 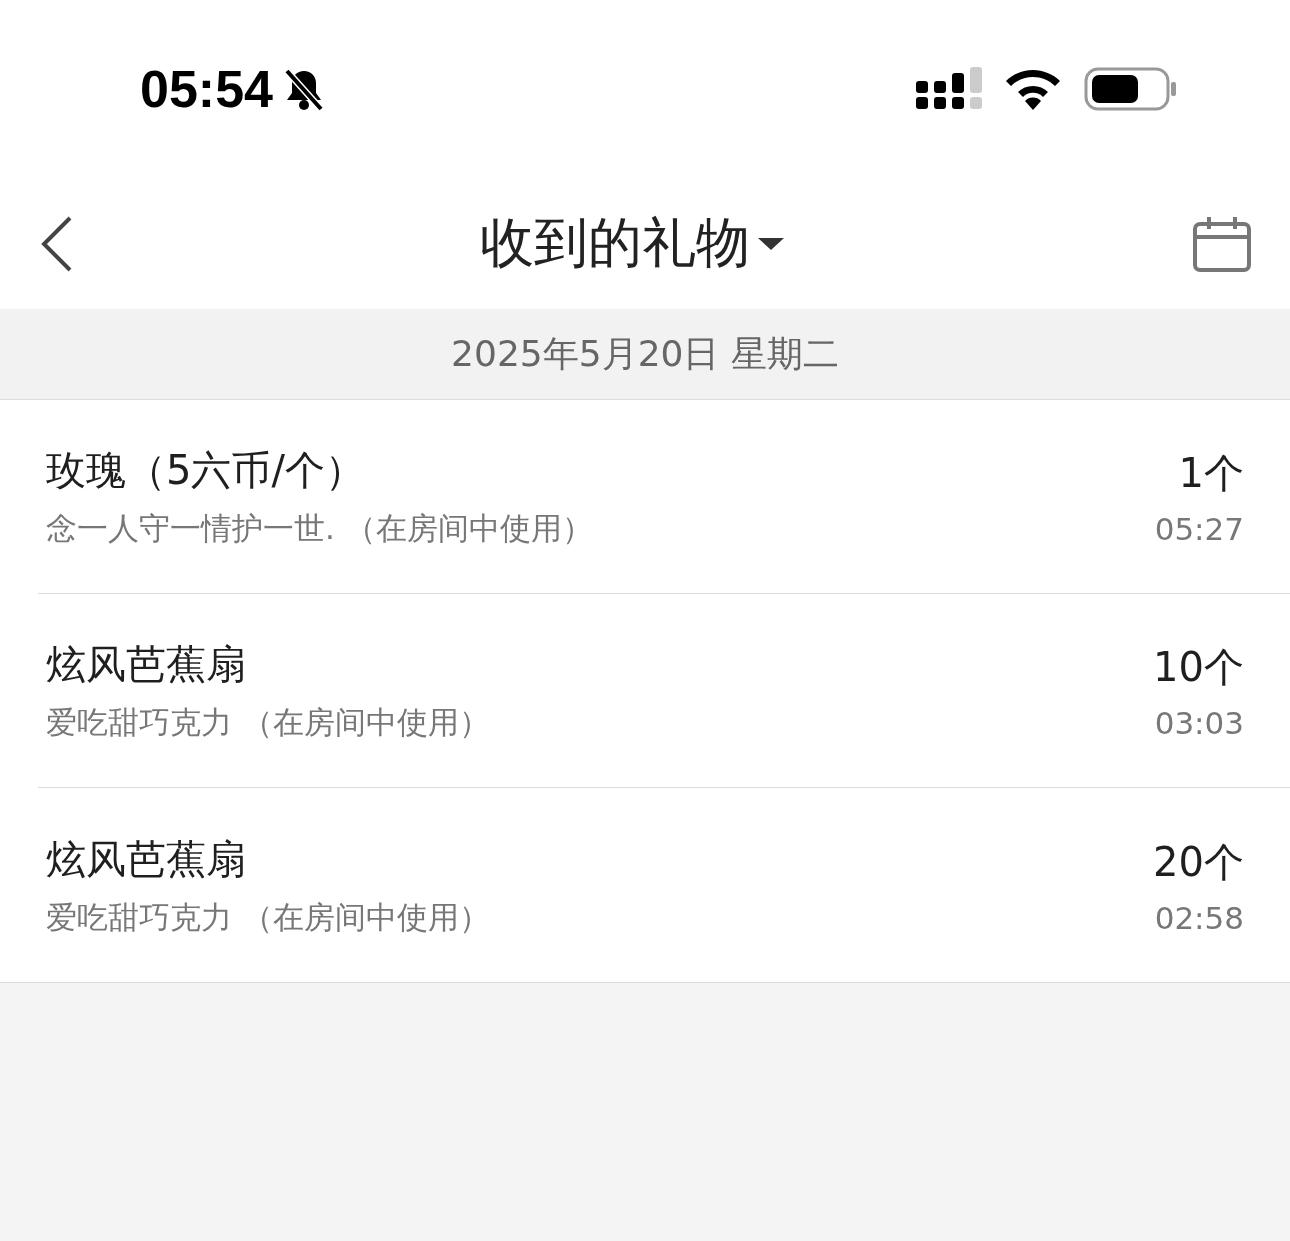 What do you see at coordinates (633, 243) in the screenshot?
I see `title-dropdown: 收到的礼物` at bounding box center [633, 243].